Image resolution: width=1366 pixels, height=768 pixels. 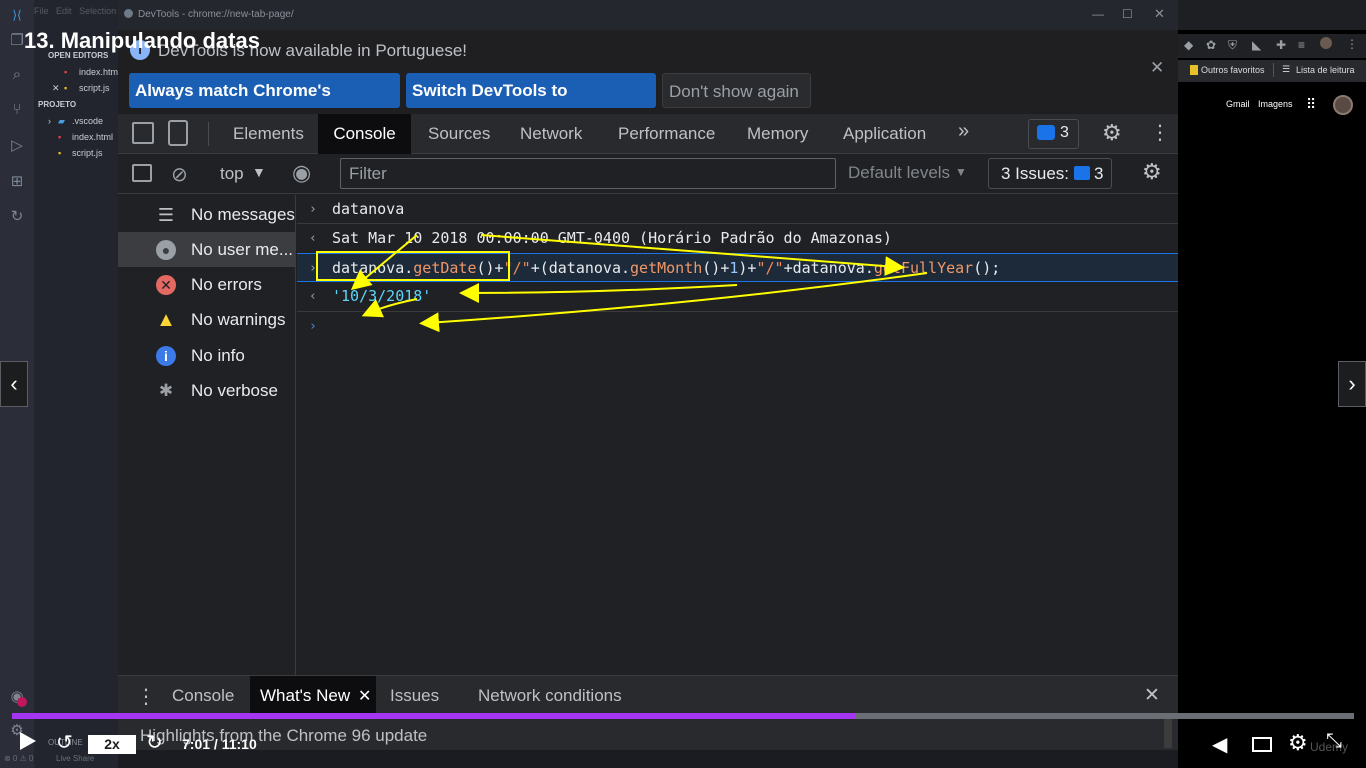 I want to click on minimize-icon: —, so click(x=1098, y=14).